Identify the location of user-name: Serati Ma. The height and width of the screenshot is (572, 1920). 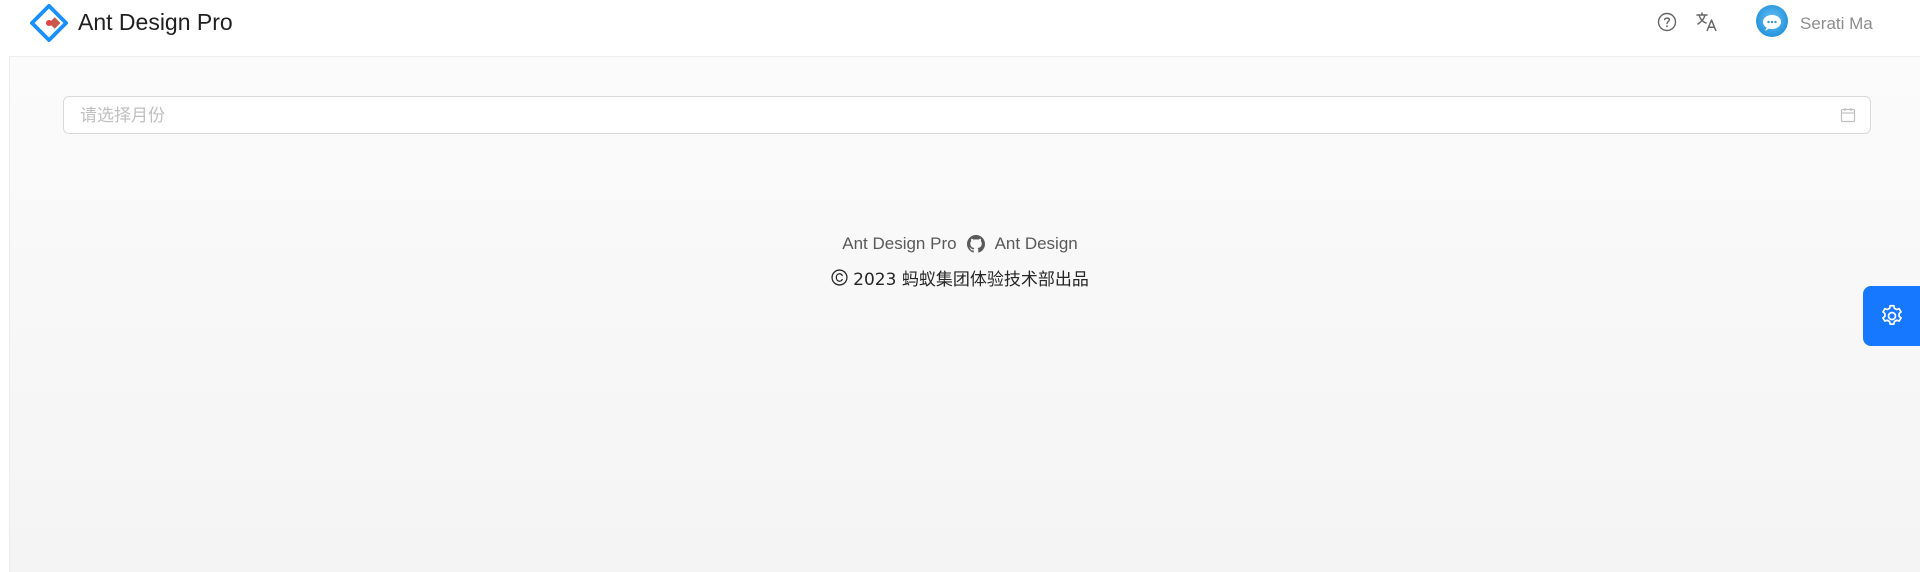
(1836, 24).